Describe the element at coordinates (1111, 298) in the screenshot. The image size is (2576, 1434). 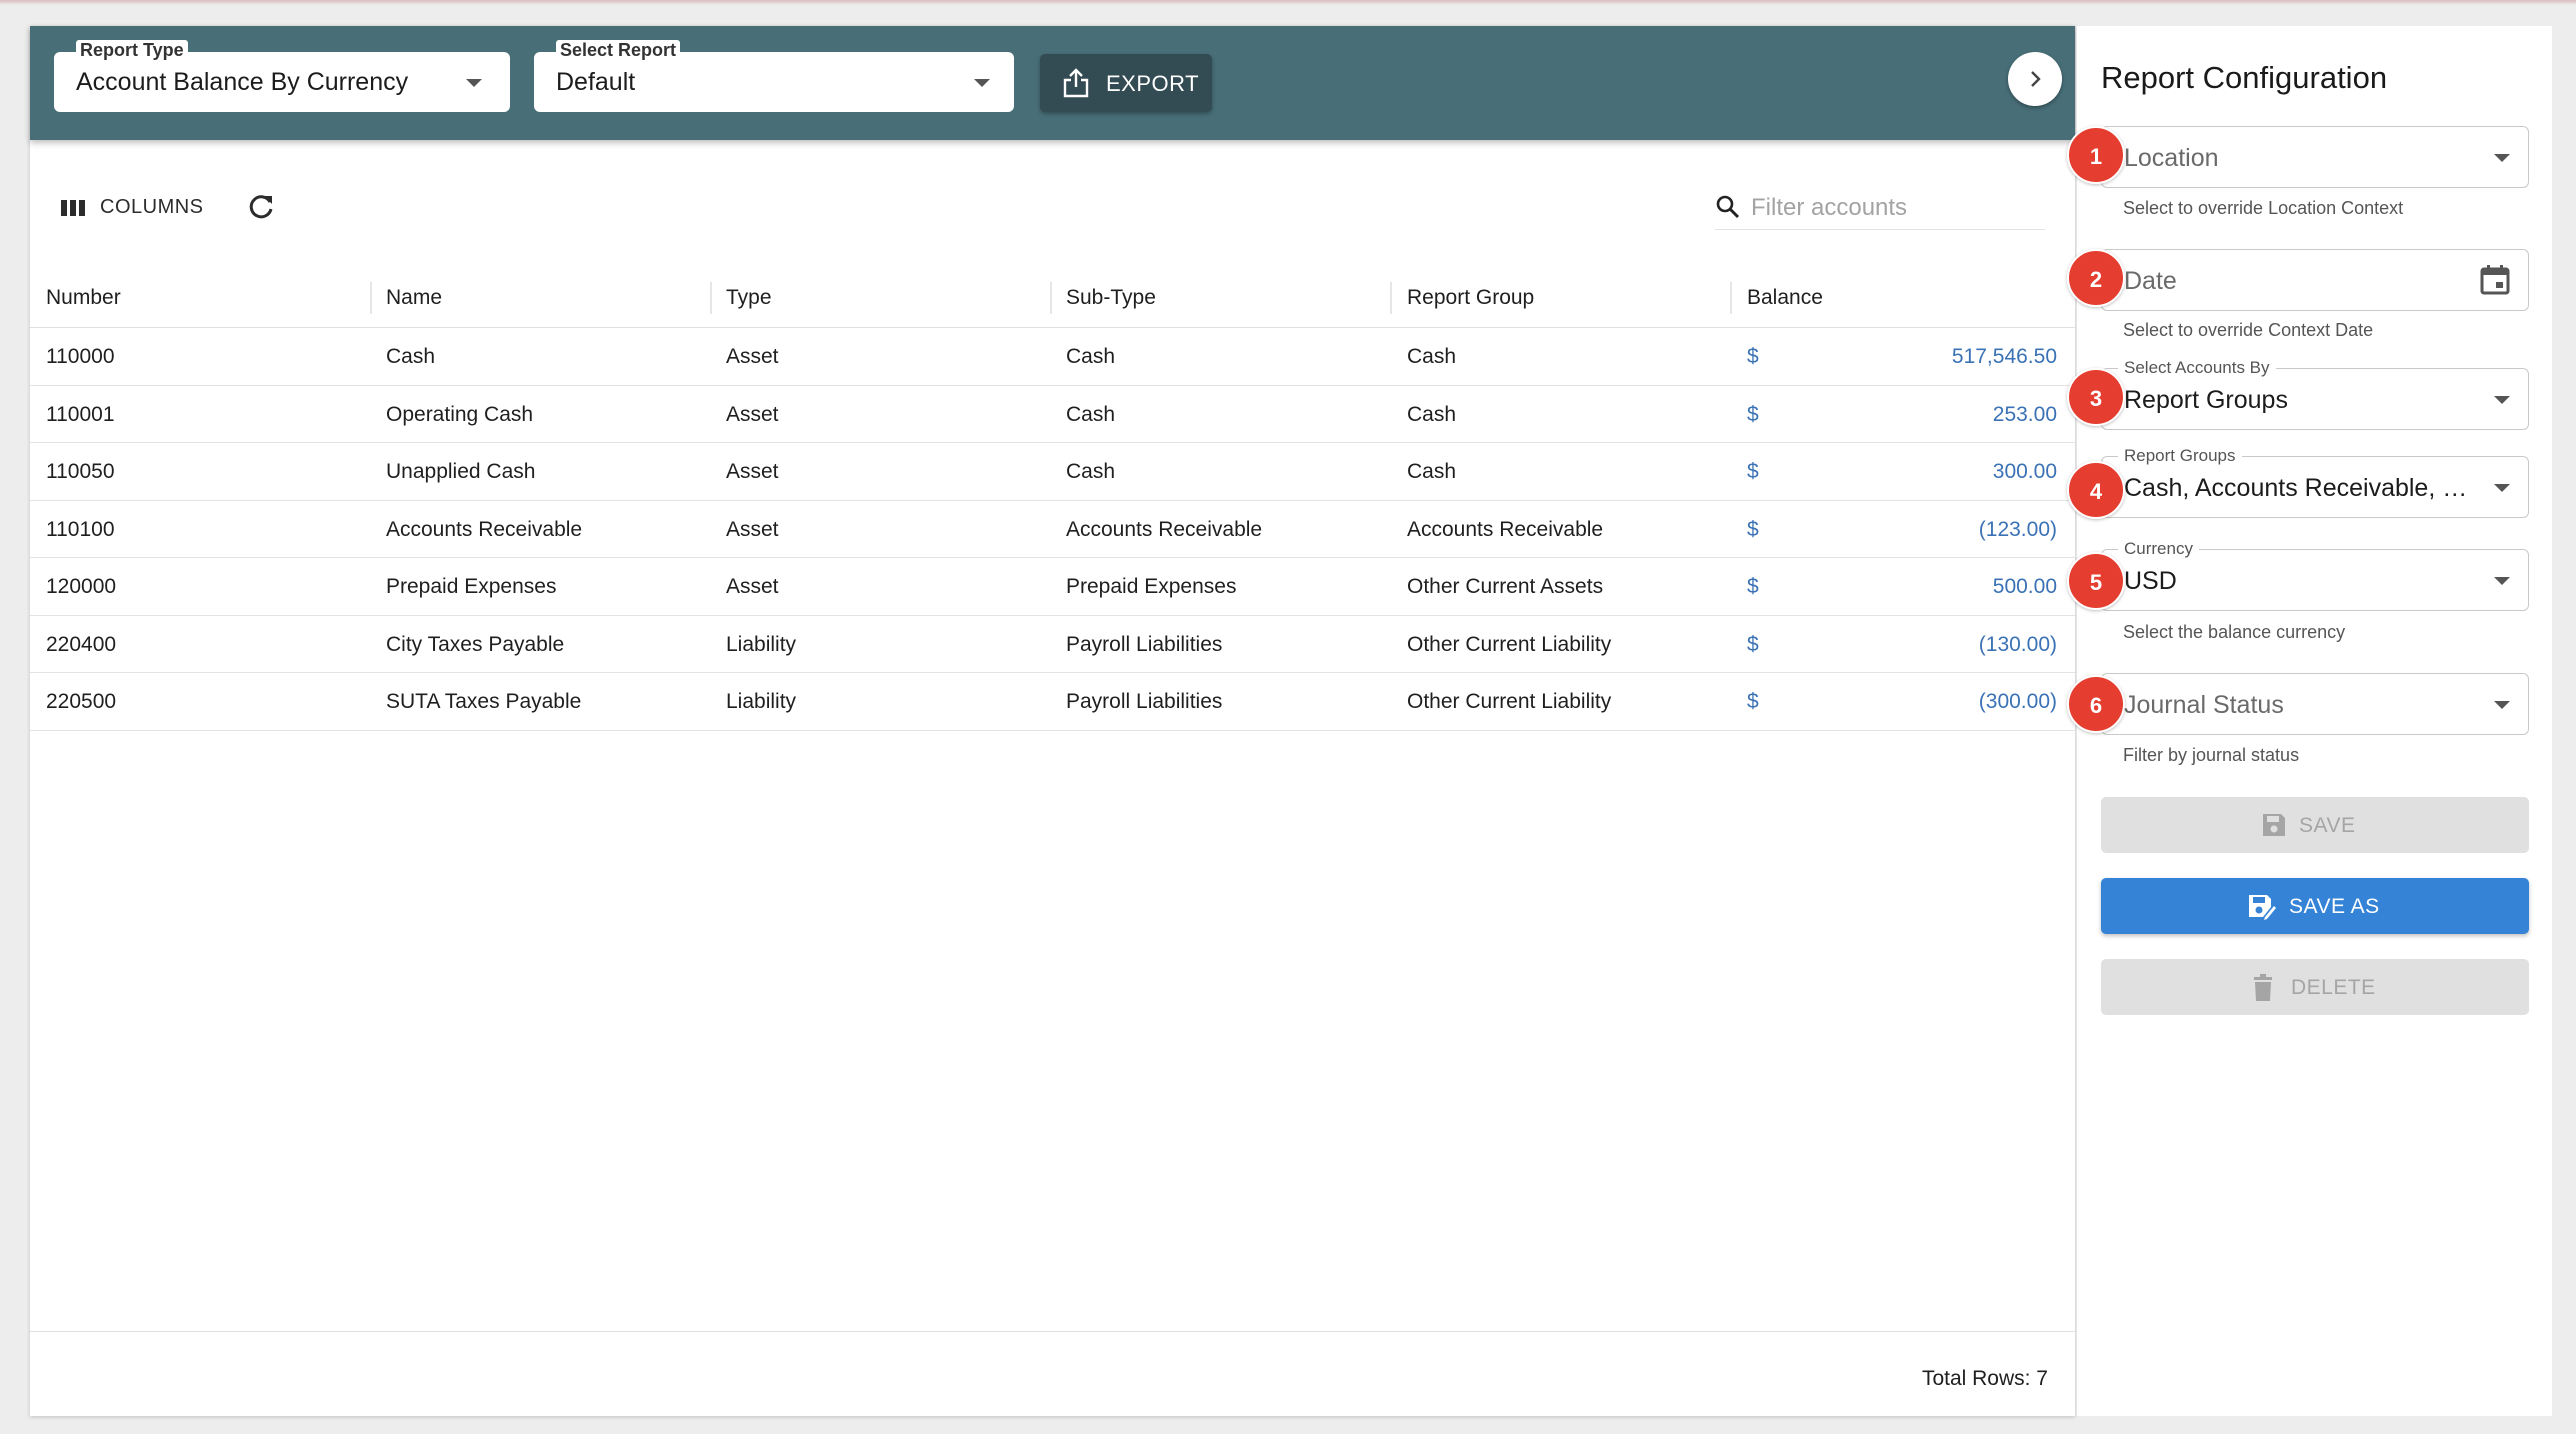
I see `column-header-subtype: Sub-Type` at that location.